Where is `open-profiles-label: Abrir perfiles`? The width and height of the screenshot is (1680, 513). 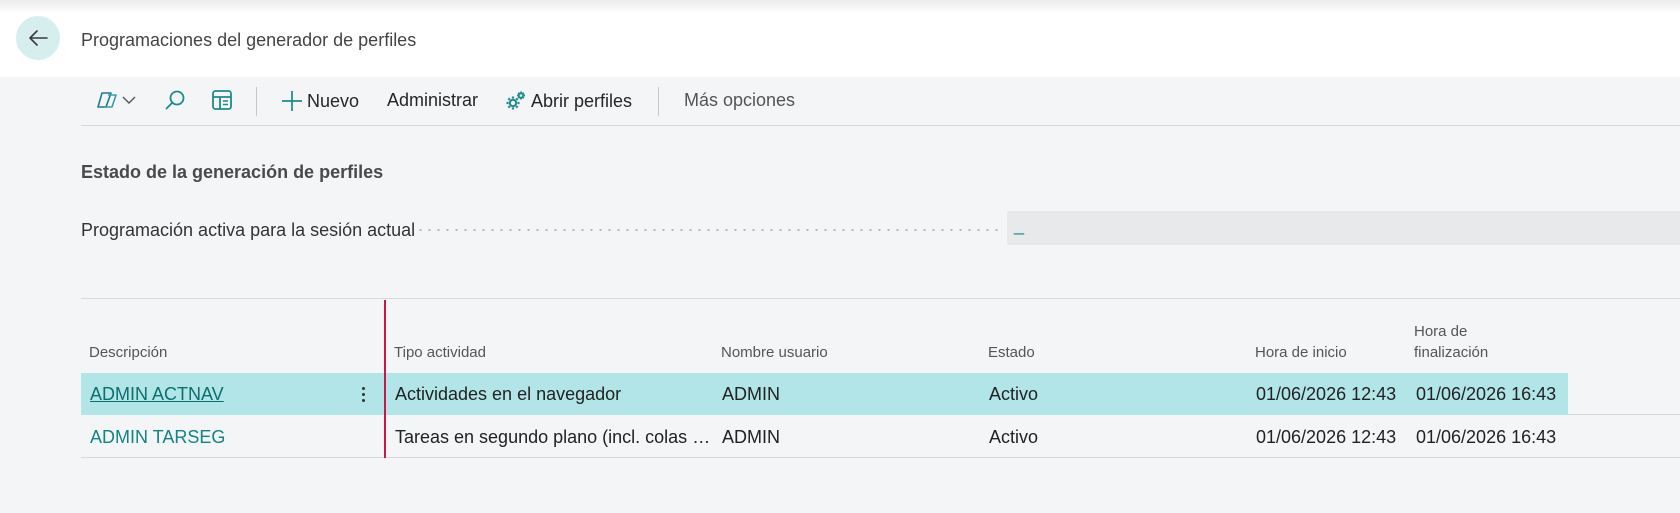
open-profiles-label: Abrir perfiles is located at coordinates (582, 100).